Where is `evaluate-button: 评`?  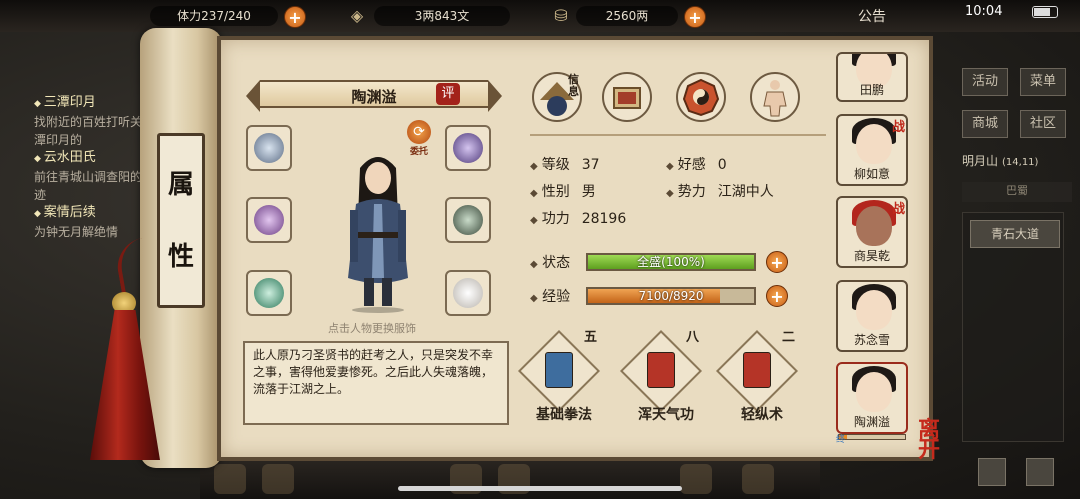
evaluate-button: 评 is located at coordinates (448, 94).